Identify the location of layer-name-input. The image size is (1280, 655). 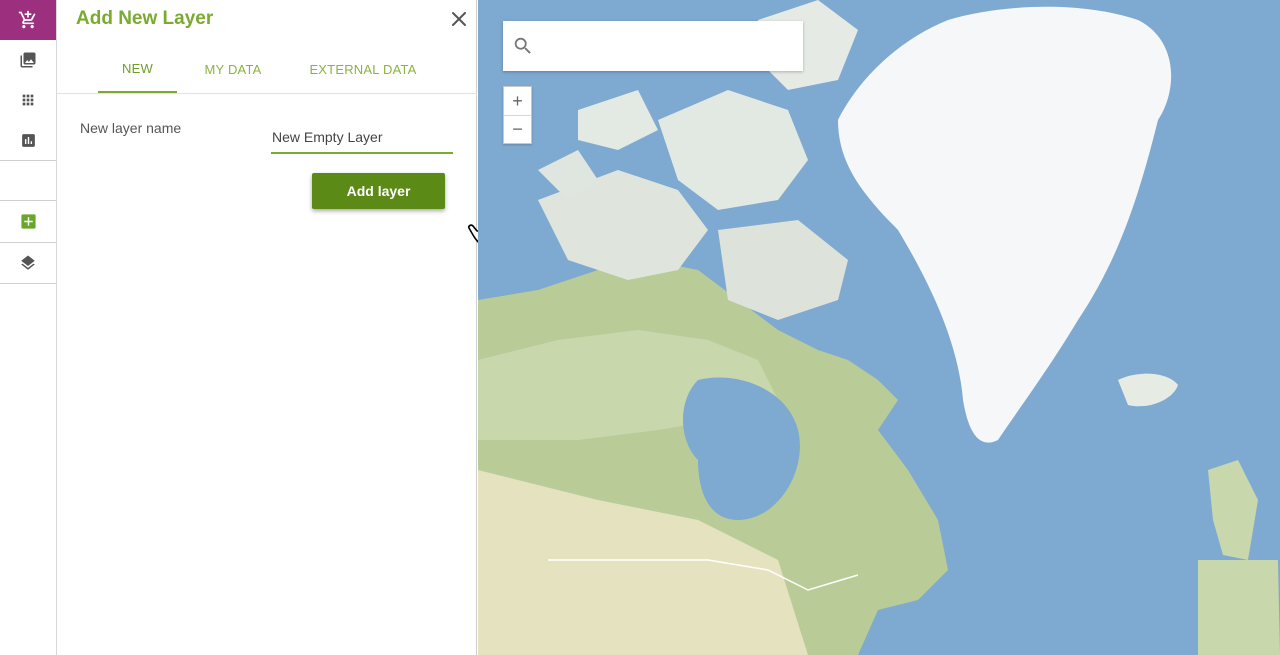
(362, 135).